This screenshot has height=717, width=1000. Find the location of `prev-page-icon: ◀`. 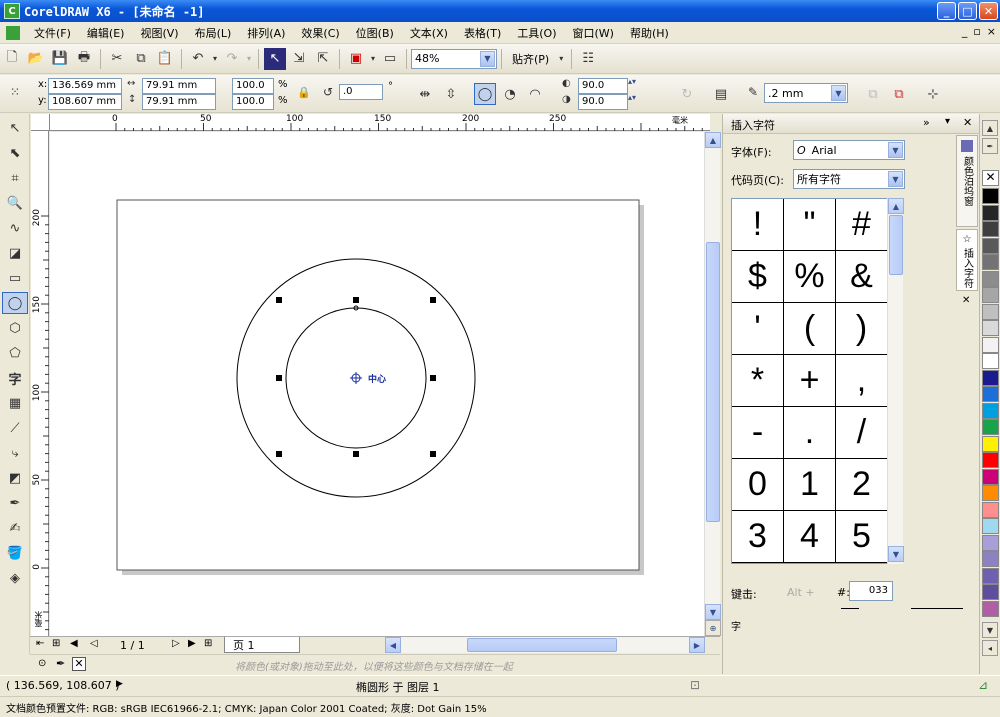

prev-page-icon: ◀ is located at coordinates (74, 643).